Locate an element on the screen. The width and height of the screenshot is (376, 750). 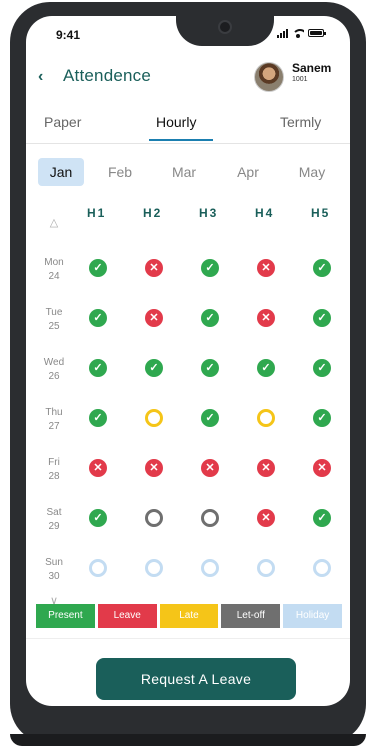
day-name: Sat is located at coordinates (54, 512).